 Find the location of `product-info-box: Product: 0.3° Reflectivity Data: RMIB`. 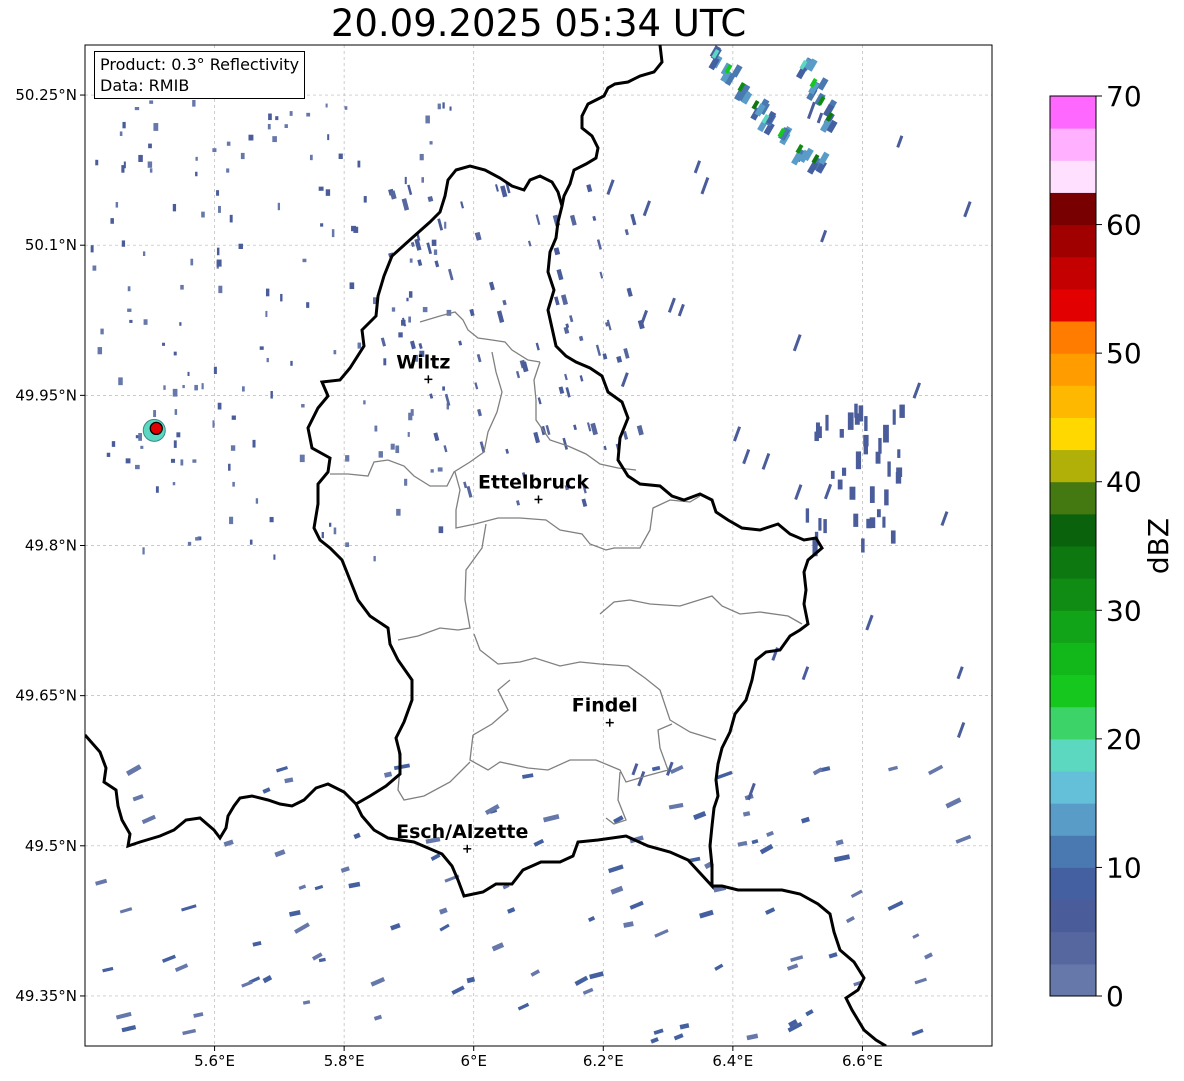

product-info-box: Product: 0.3° Reflectivity Data: RMIB is located at coordinates (200, 75).